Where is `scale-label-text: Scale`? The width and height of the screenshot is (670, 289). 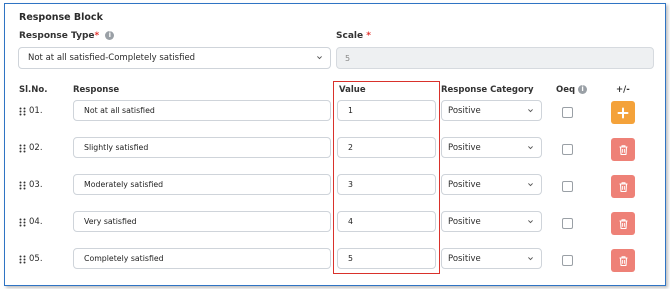 scale-label-text: Scale is located at coordinates (350, 36).